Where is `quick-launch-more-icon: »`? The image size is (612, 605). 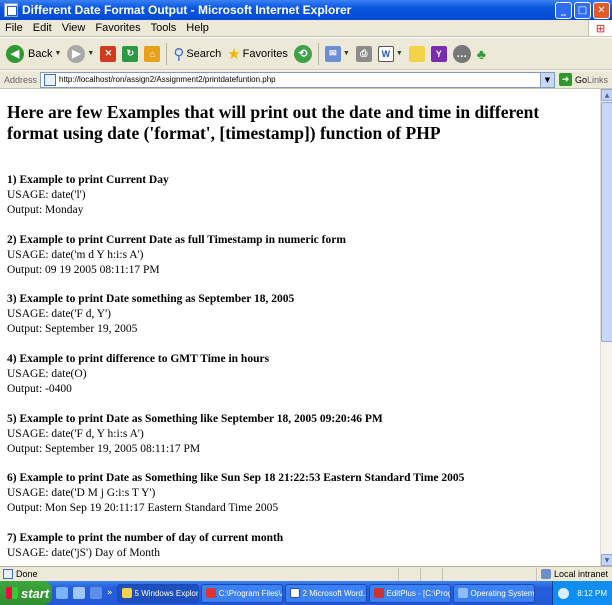
quick-launch-more-icon: » is located at coordinates (110, 593).